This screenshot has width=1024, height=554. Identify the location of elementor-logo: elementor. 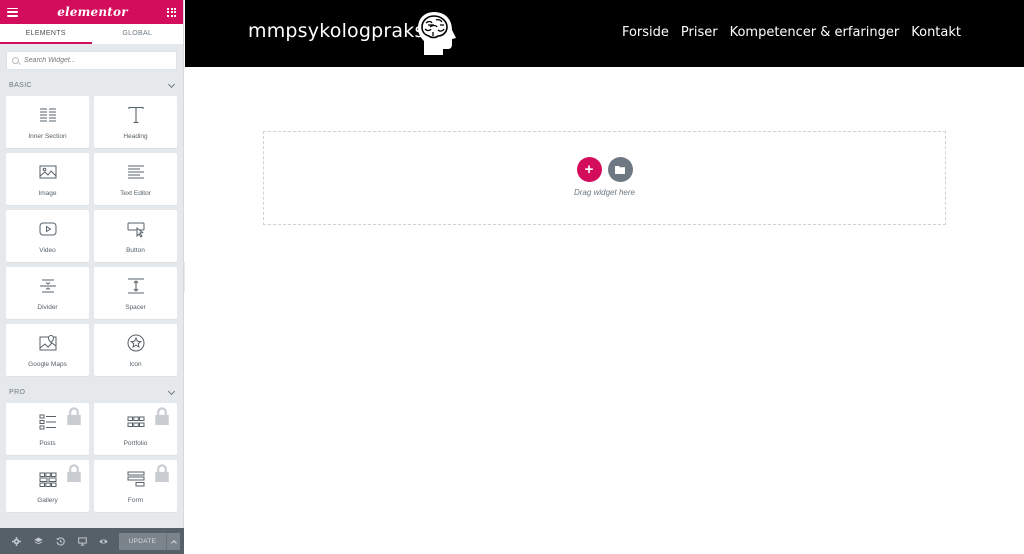
(92, 12).